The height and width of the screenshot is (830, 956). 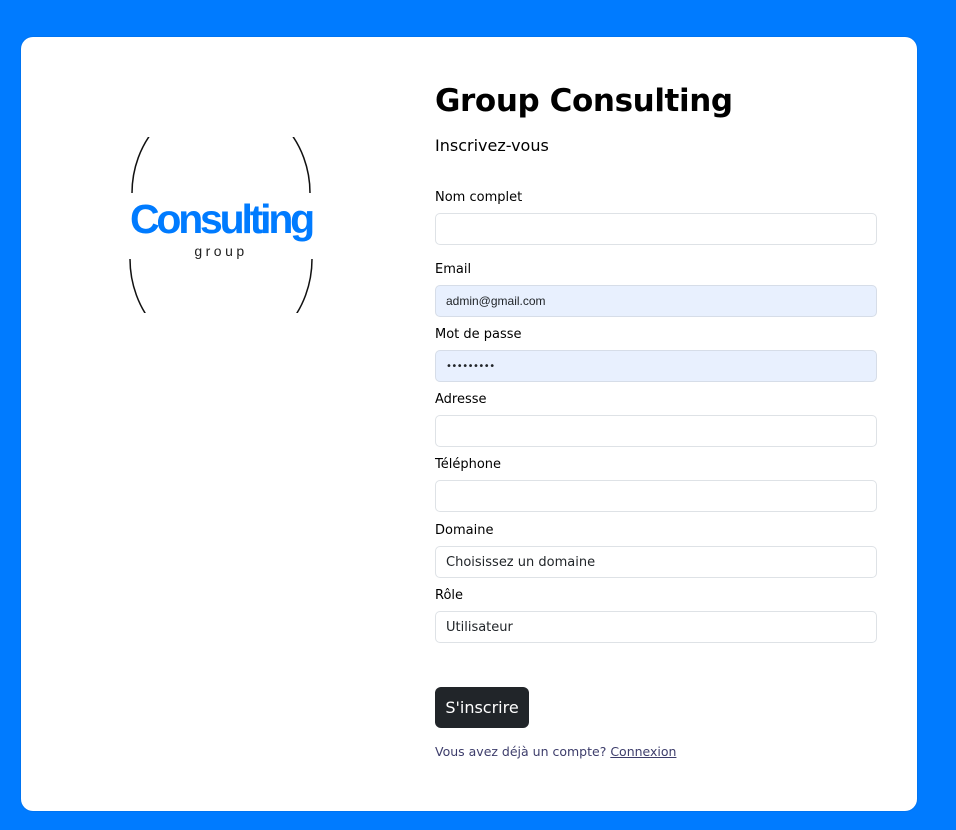 I want to click on login-prompt: Vous avez déjà un compte? Connexion, so click(x=555, y=752).